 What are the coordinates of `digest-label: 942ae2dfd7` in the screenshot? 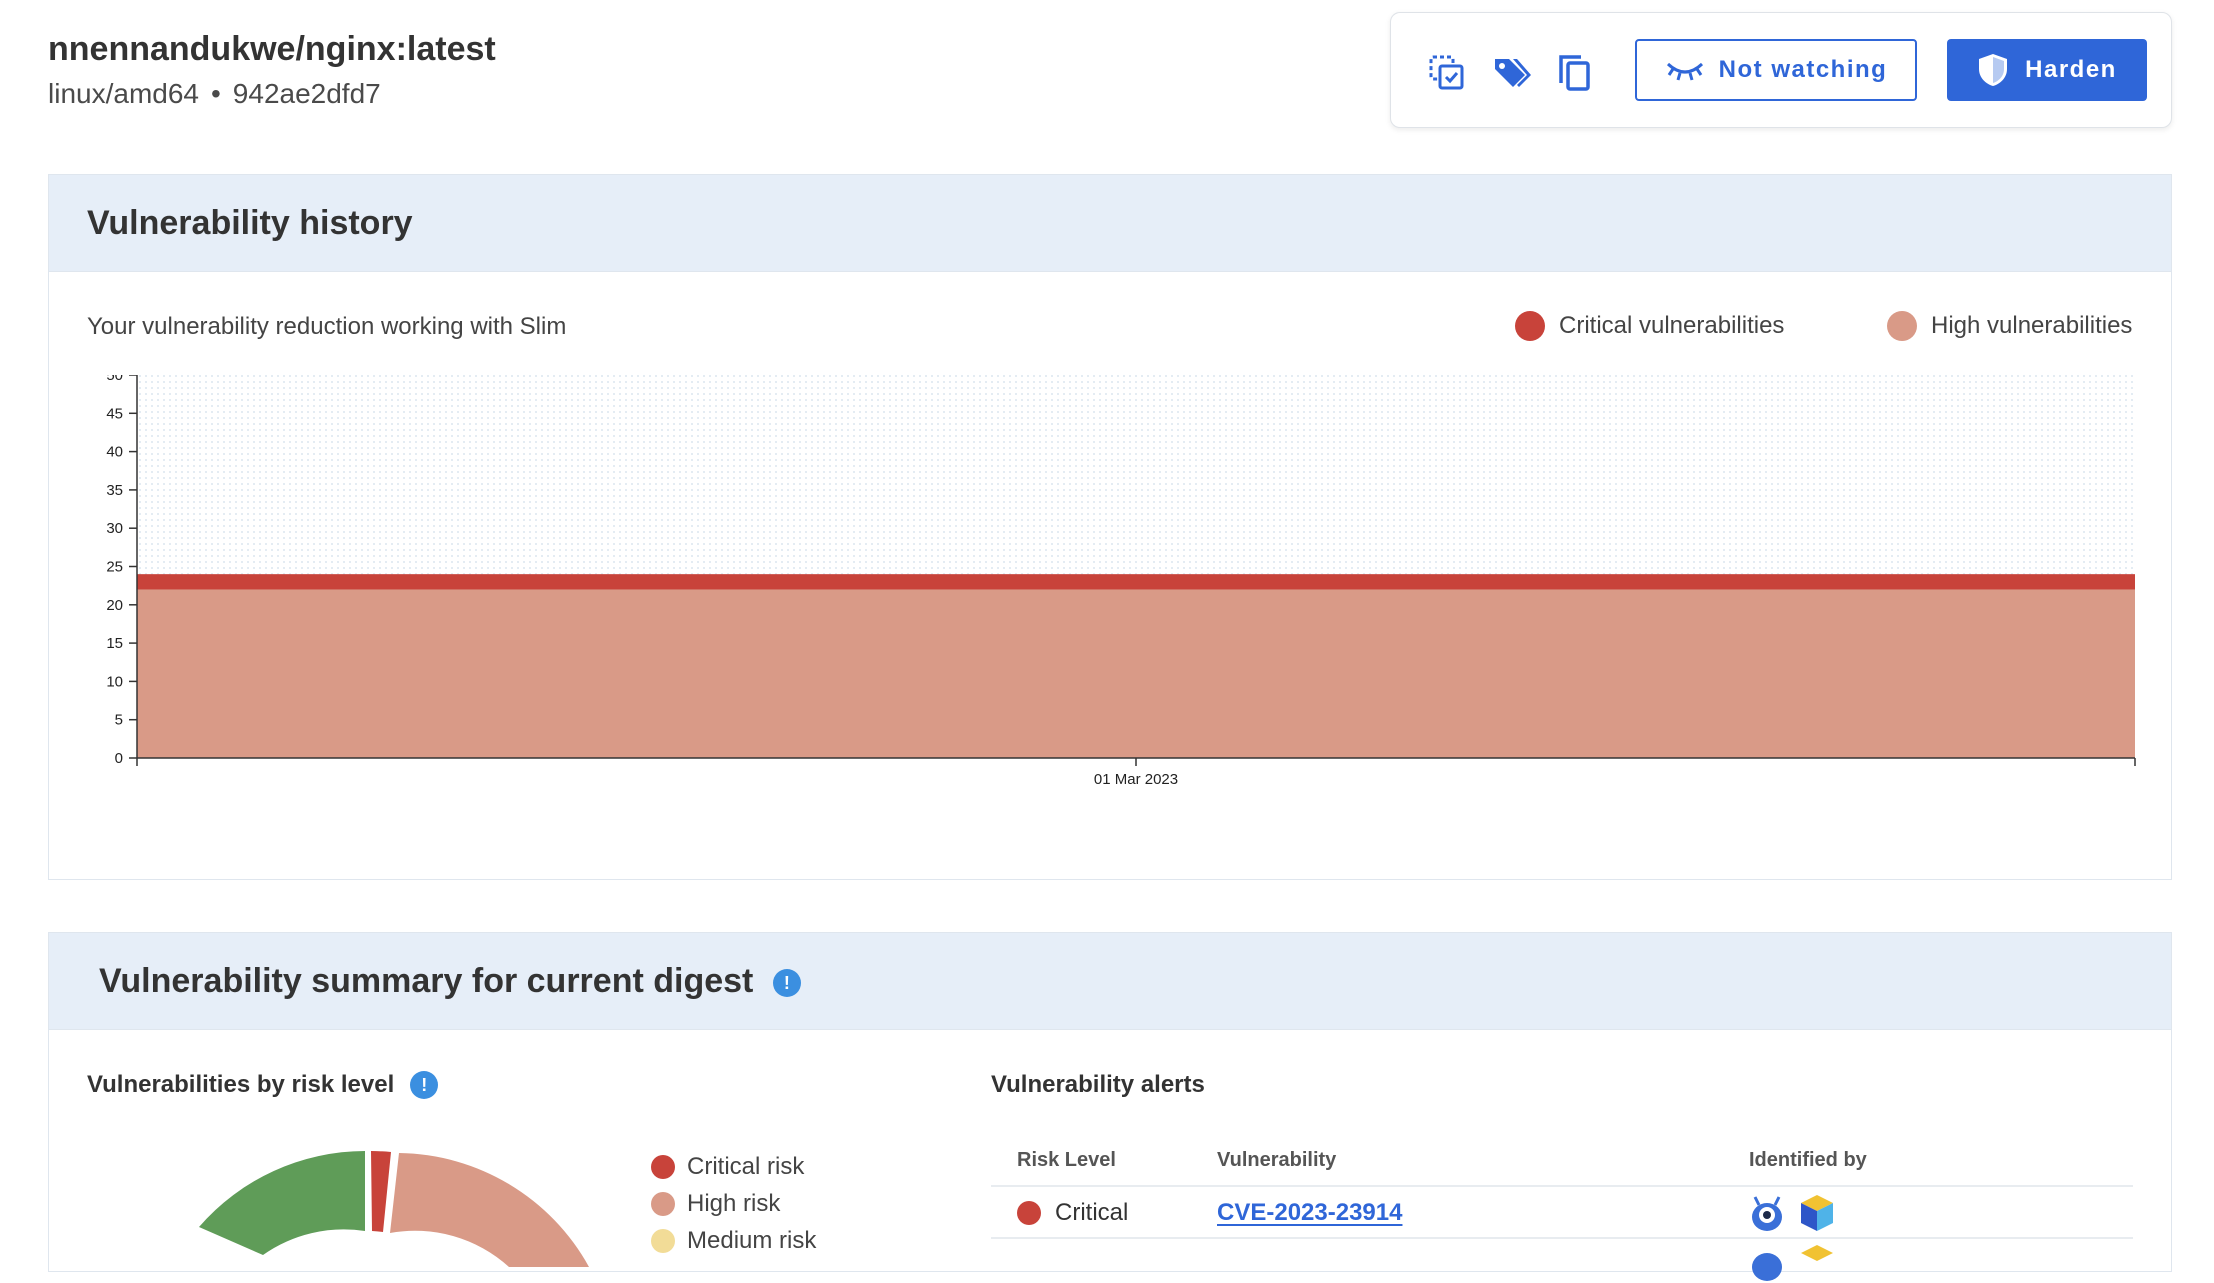 It's located at (306, 93).